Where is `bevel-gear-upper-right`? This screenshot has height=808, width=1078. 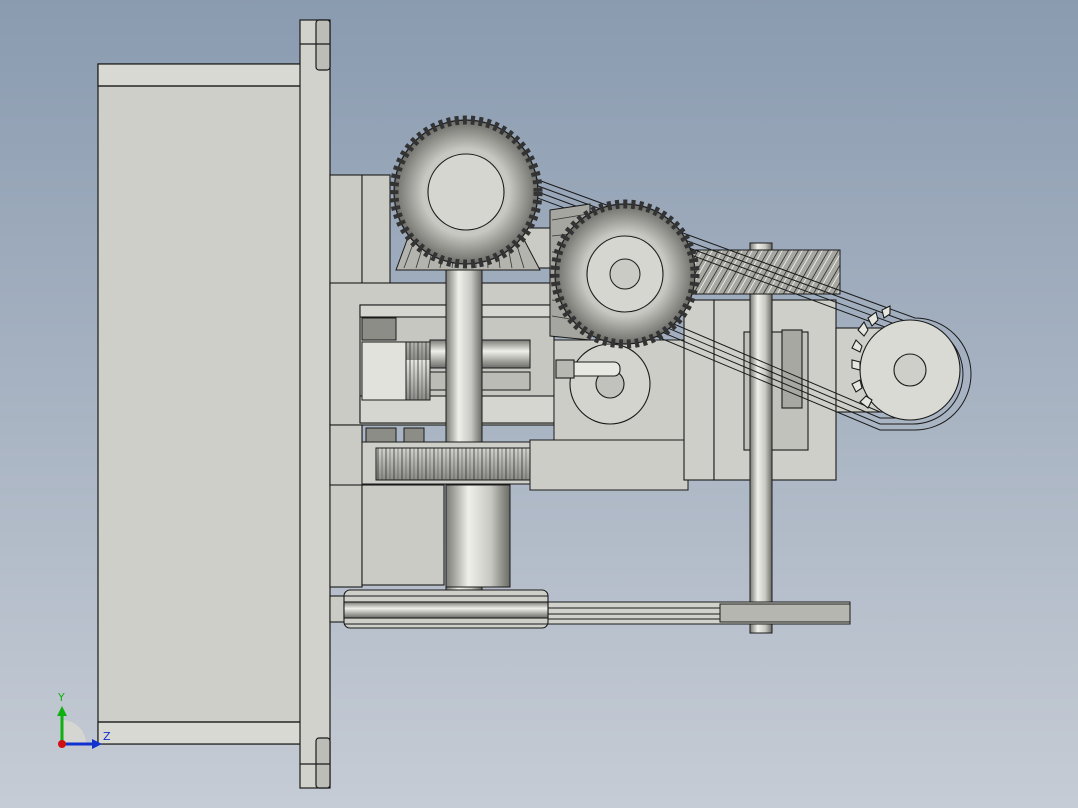 bevel-gear-upper-right is located at coordinates (624, 274).